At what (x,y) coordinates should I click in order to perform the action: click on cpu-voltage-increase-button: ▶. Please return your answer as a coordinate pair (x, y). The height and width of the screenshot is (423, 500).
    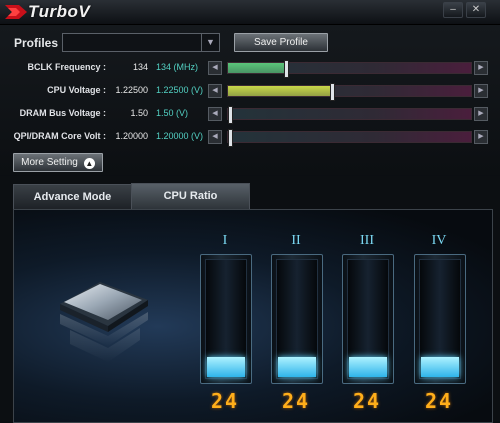
    Looking at the image, I should click on (481, 91).